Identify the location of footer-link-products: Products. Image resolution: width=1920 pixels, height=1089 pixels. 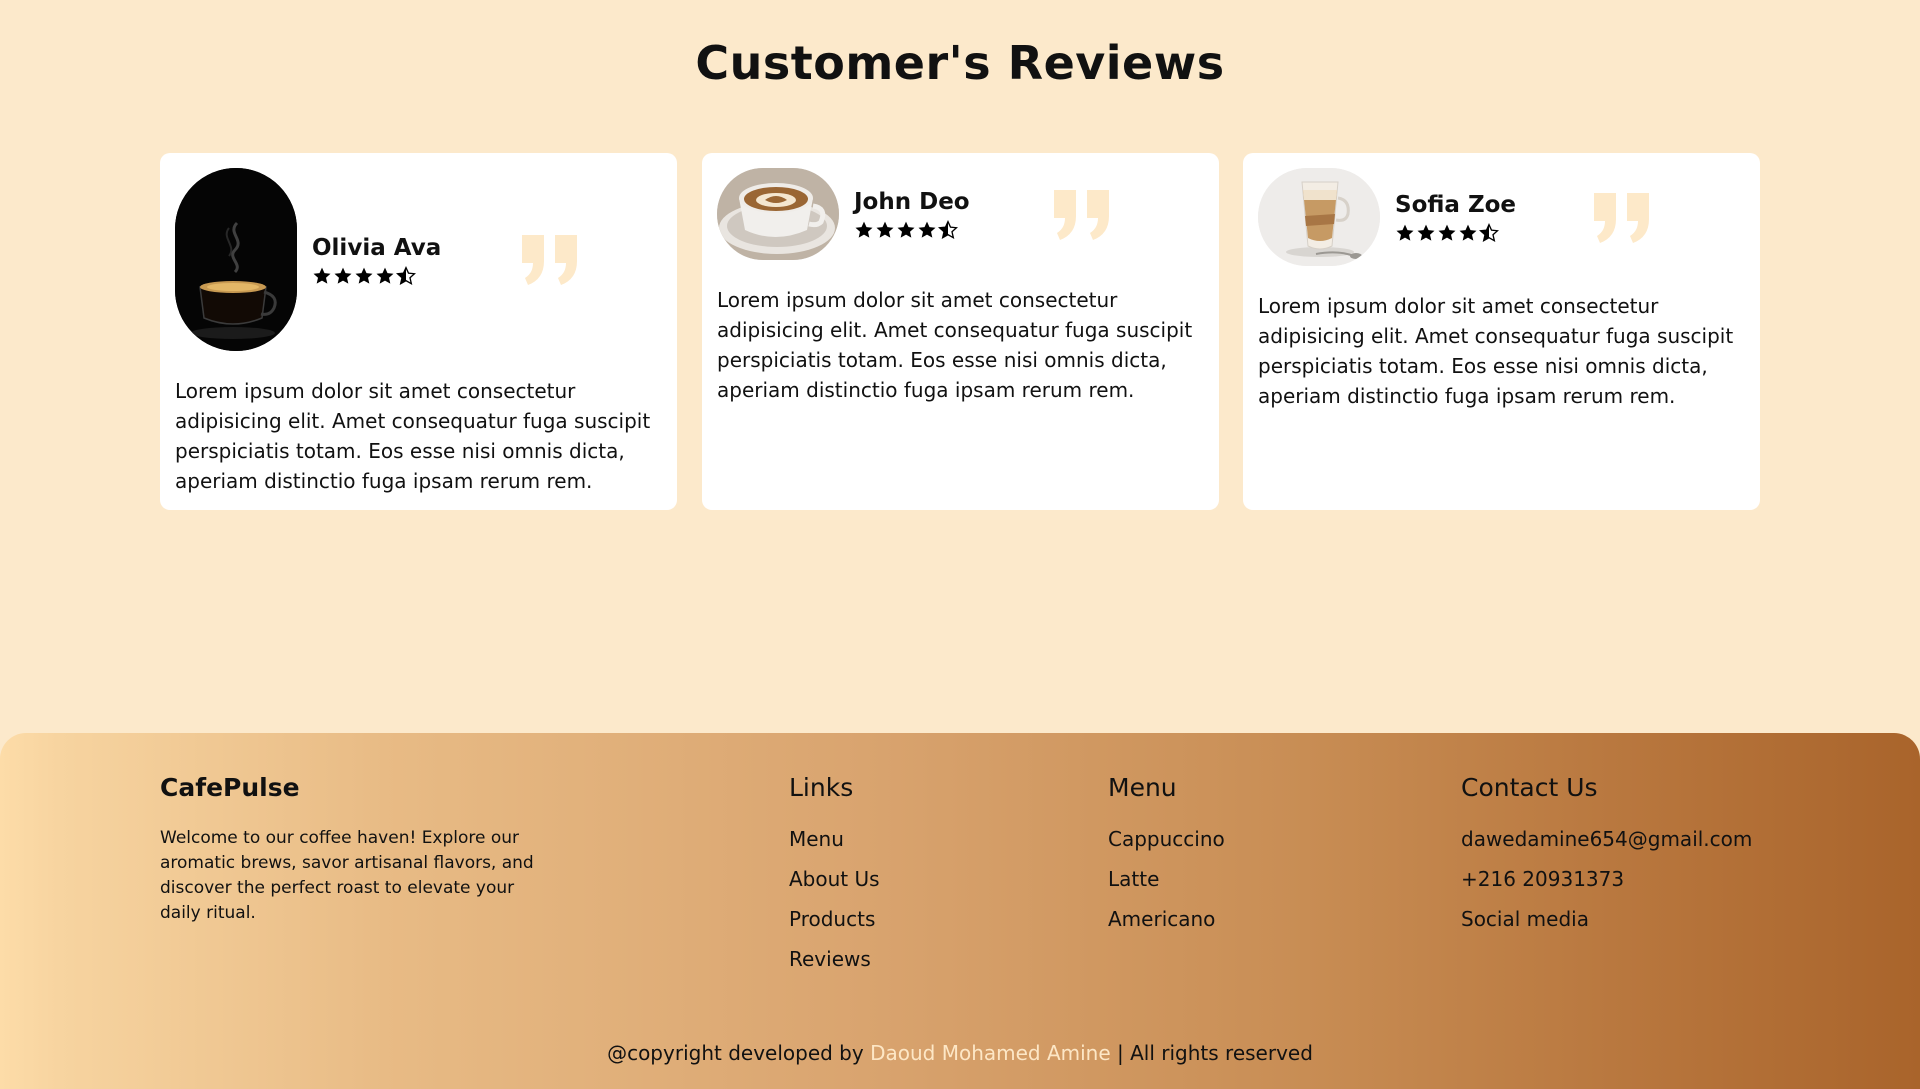
(834, 927).